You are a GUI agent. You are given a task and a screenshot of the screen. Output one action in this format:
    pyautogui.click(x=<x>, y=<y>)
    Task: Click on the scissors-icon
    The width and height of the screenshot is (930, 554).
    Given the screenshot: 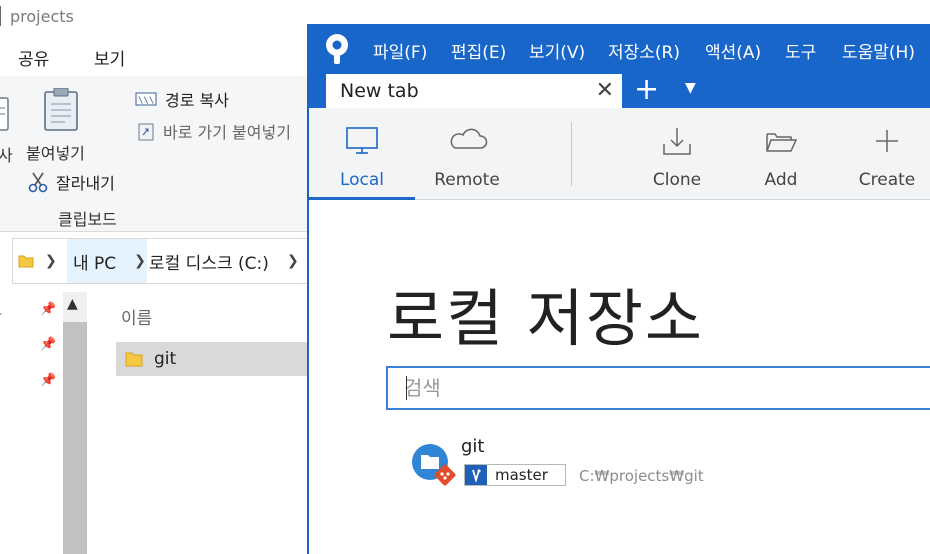 What is the action you would take?
    pyautogui.click(x=38, y=182)
    